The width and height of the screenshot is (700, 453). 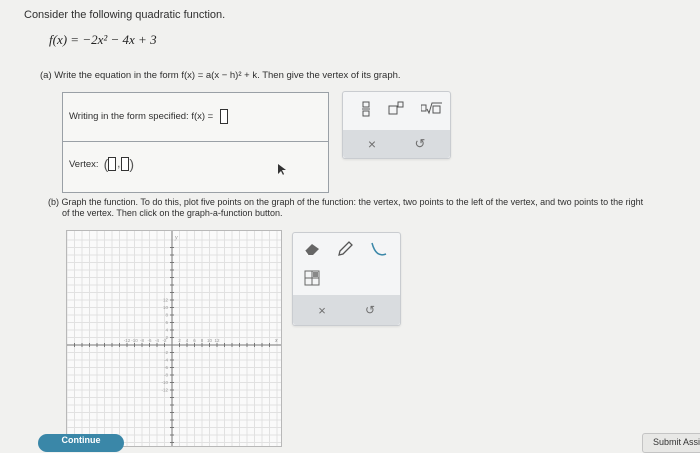 I want to click on graph-toolbar-b: × ↺, so click(x=346, y=279).